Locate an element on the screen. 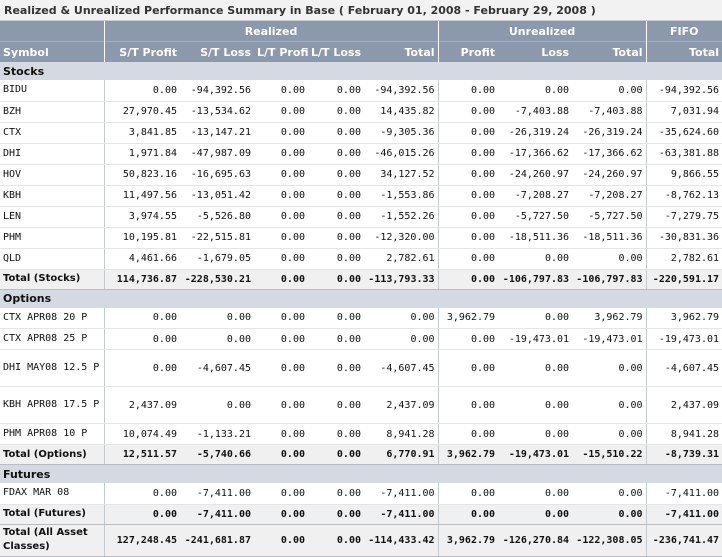  col-header-lt-loss: L/T Loss is located at coordinates (336, 51).